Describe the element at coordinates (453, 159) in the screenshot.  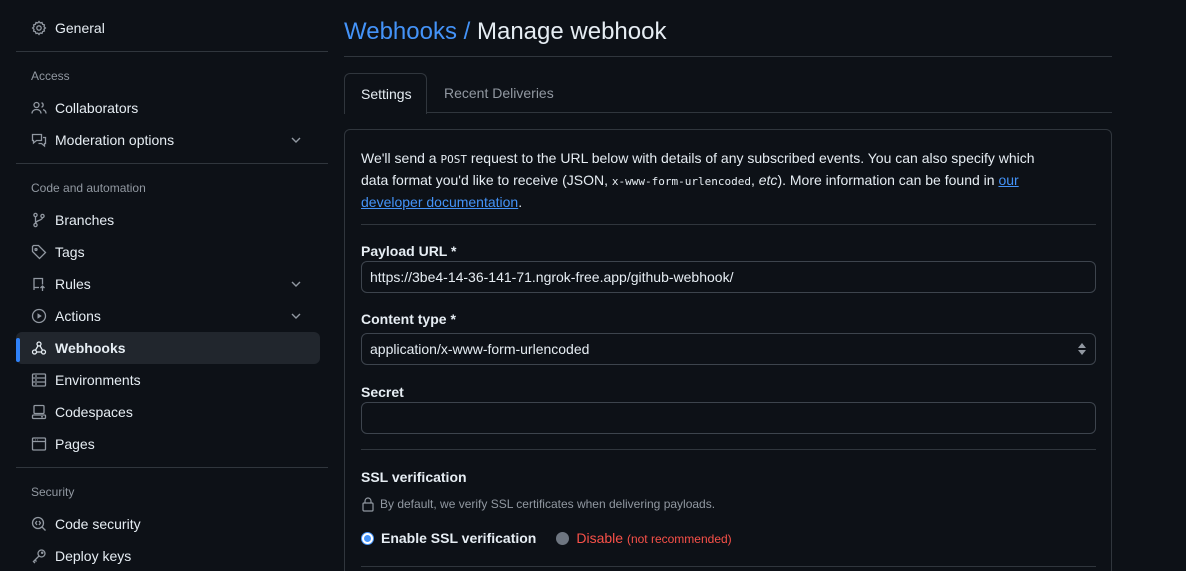
I see `post-code: POST` at that location.